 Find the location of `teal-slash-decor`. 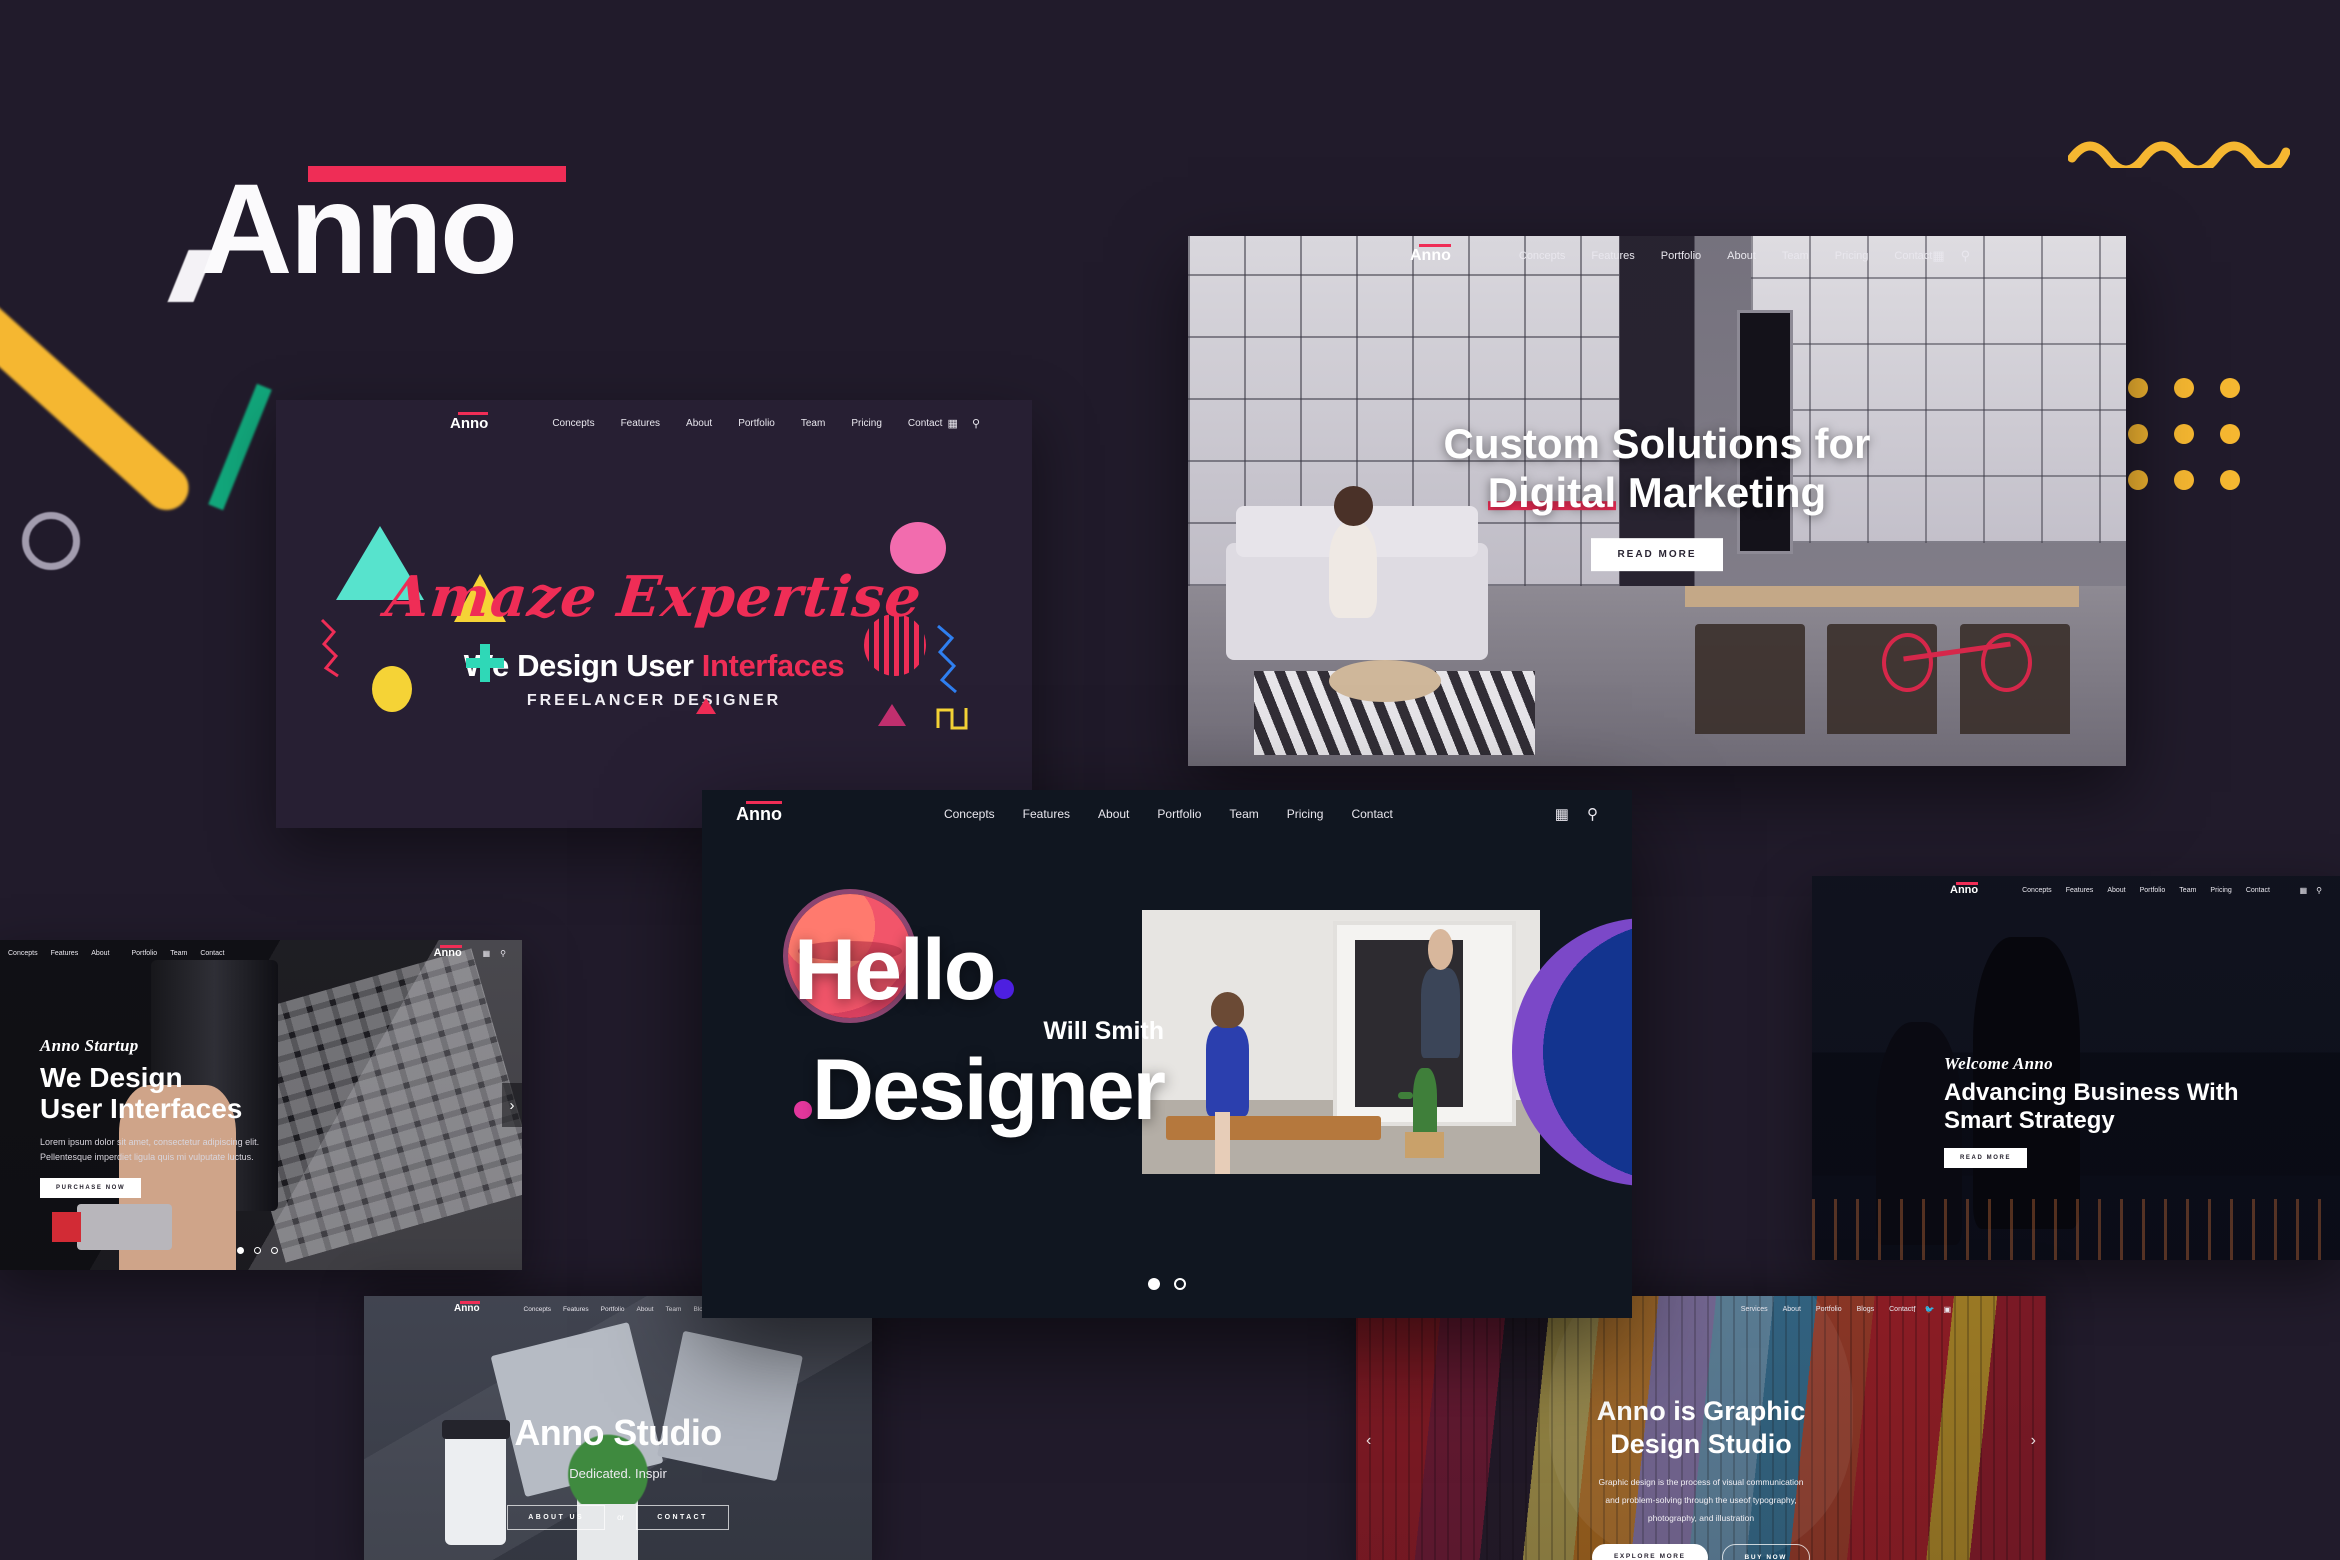

teal-slash-decor is located at coordinates (240, 447).